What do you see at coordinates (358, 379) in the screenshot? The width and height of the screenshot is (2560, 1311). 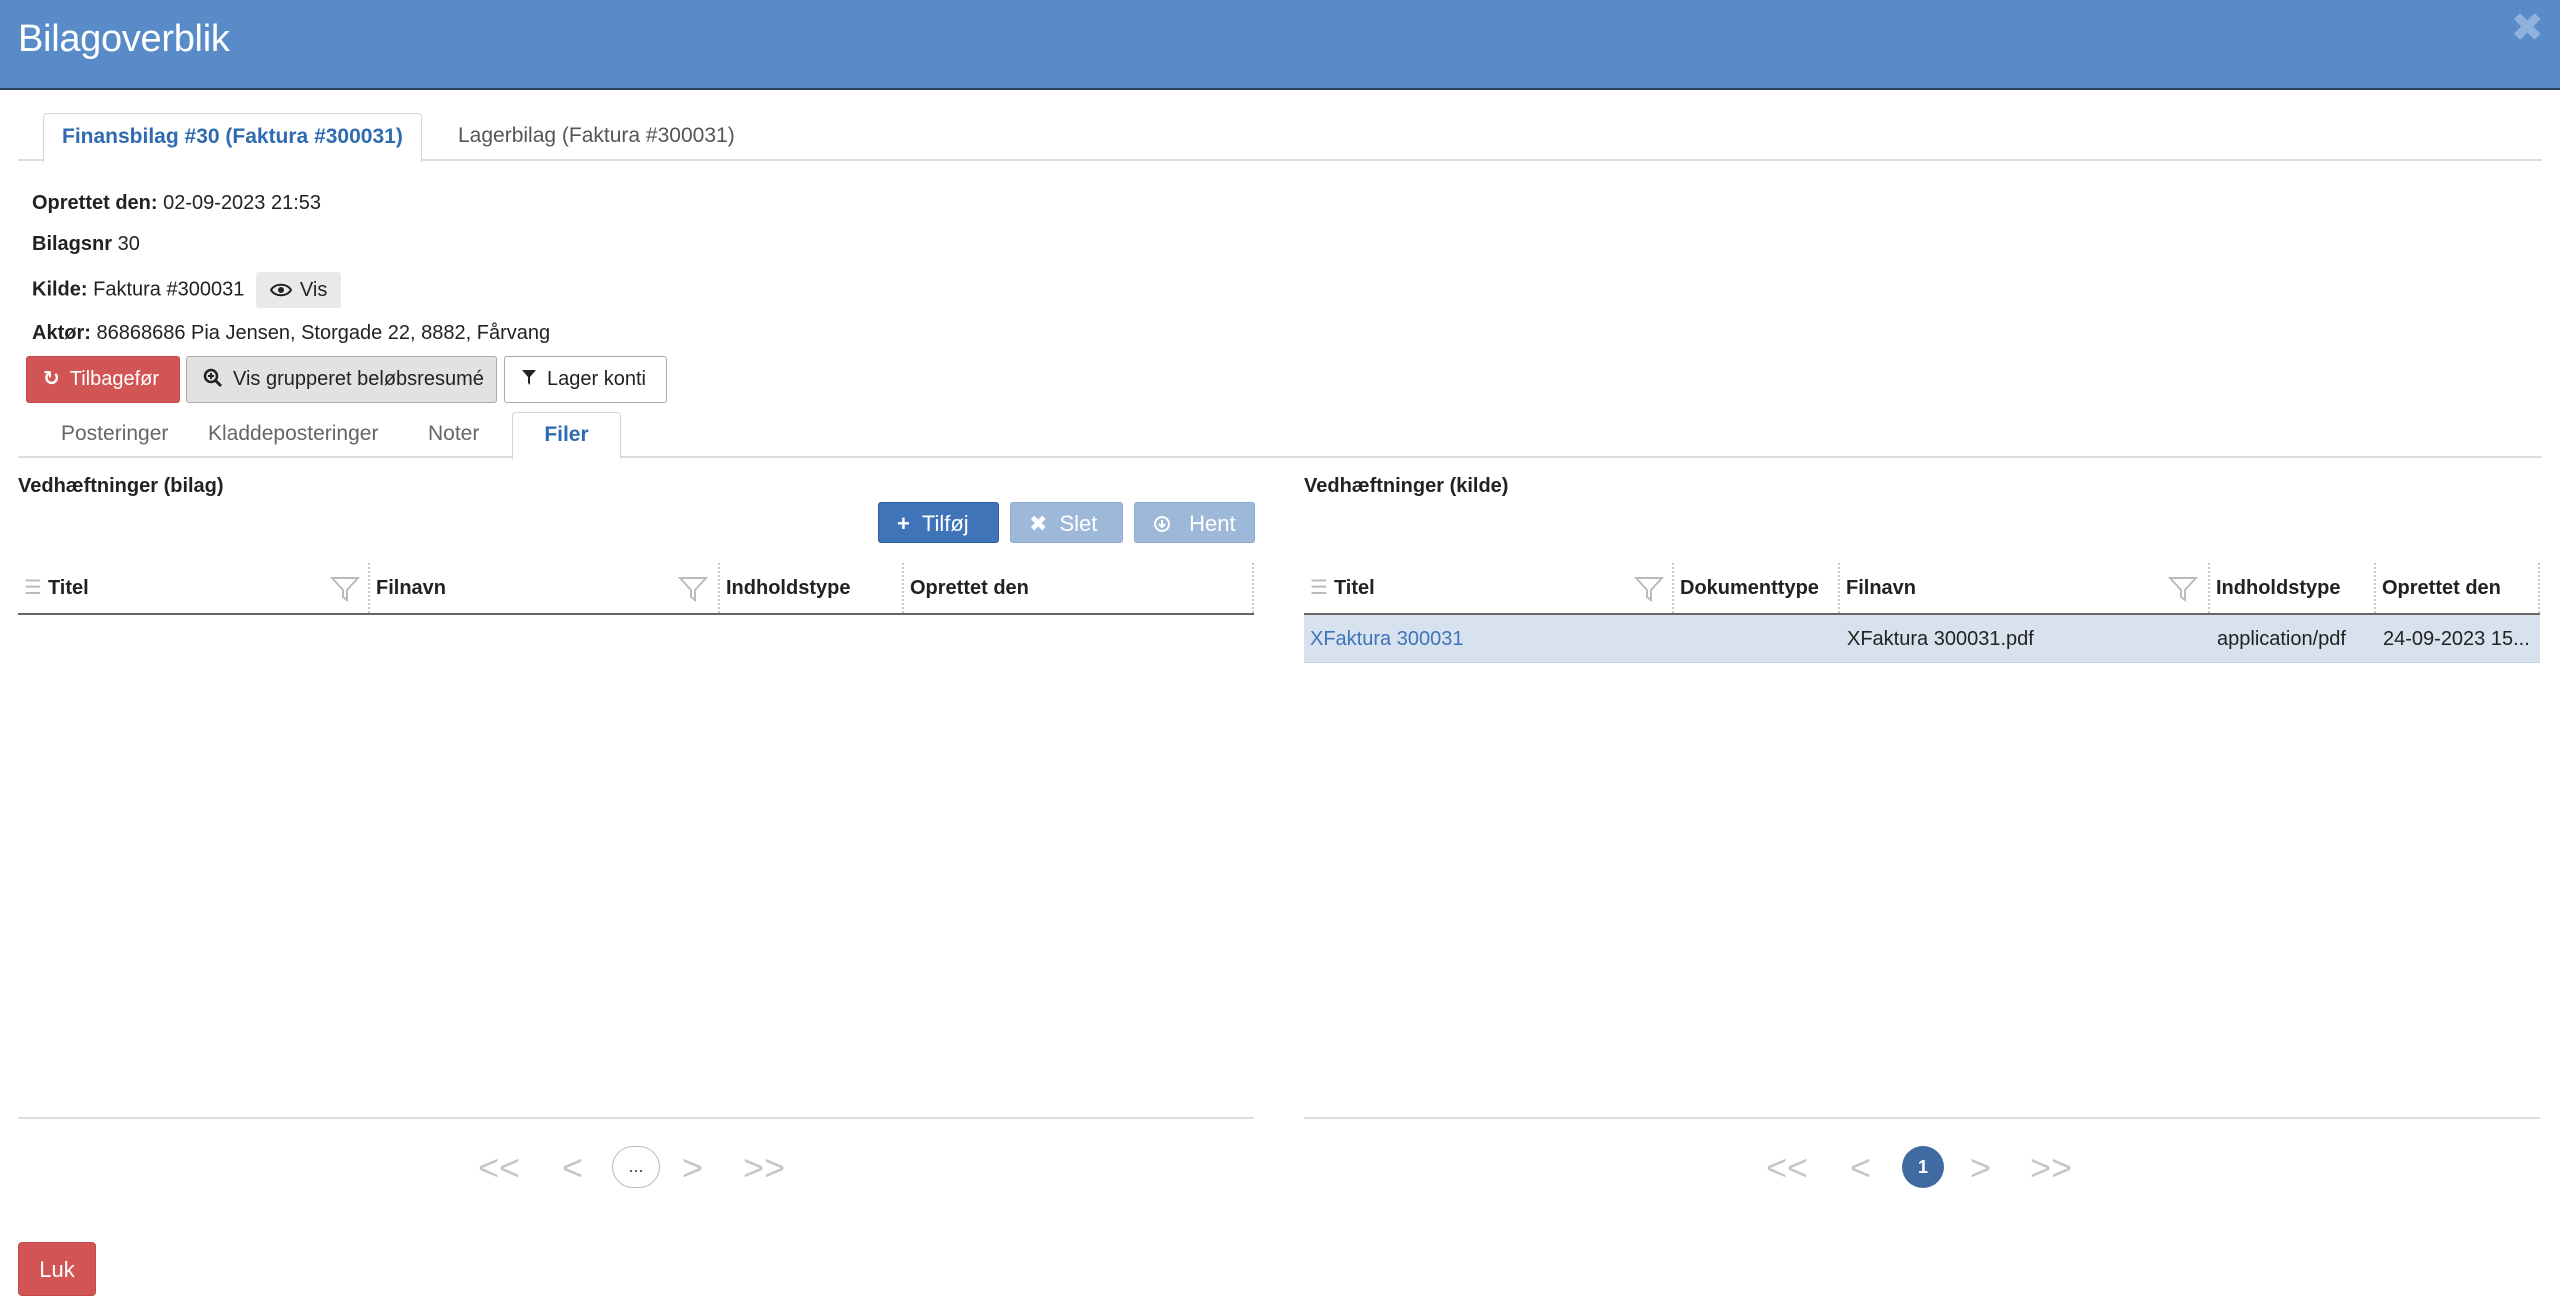 I see `vis-grupperet-label: Vis grupperet beløbsresumé` at bounding box center [358, 379].